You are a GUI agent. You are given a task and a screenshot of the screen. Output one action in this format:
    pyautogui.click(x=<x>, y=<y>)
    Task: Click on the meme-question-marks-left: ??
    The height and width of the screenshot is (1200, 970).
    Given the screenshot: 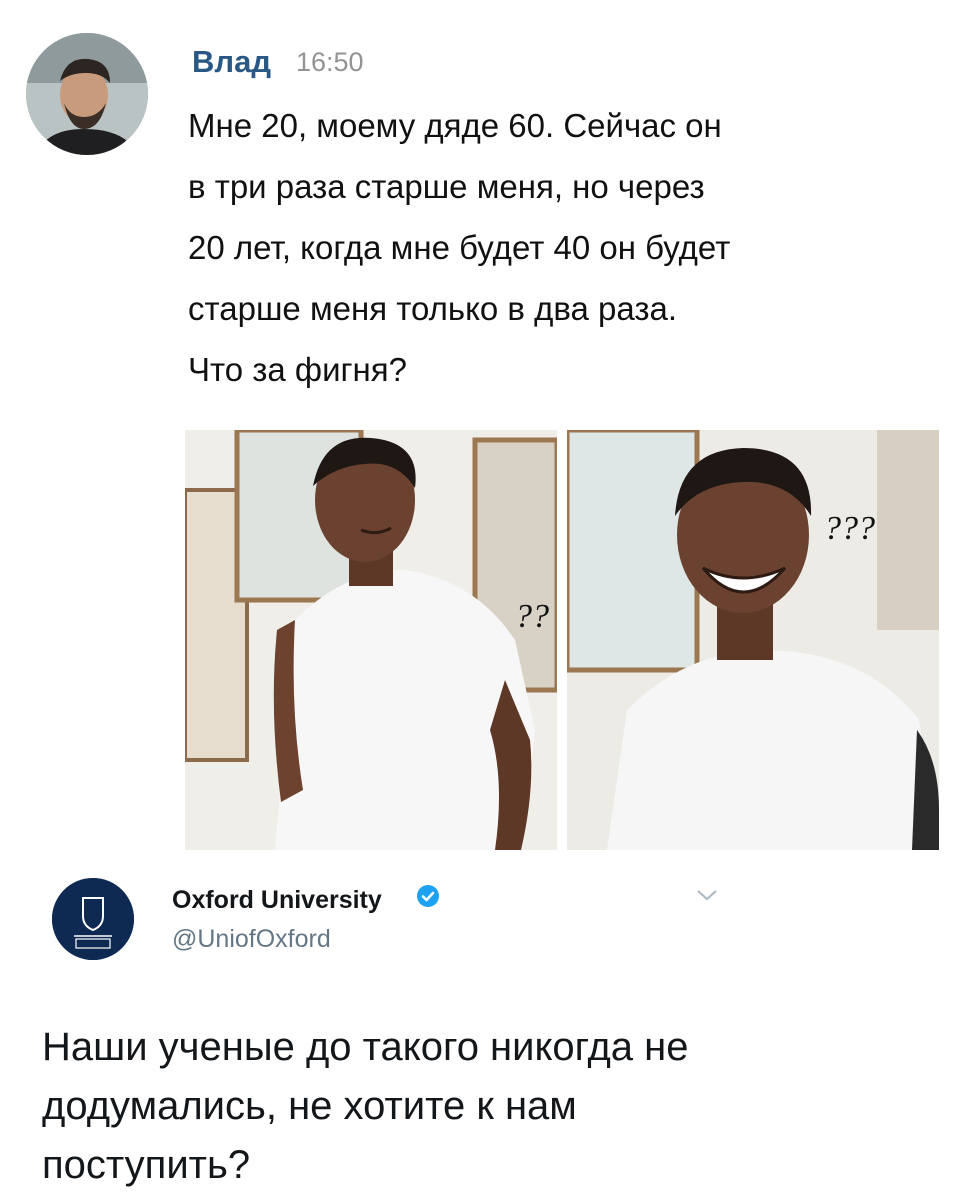 What is the action you would take?
    pyautogui.click(x=532, y=616)
    